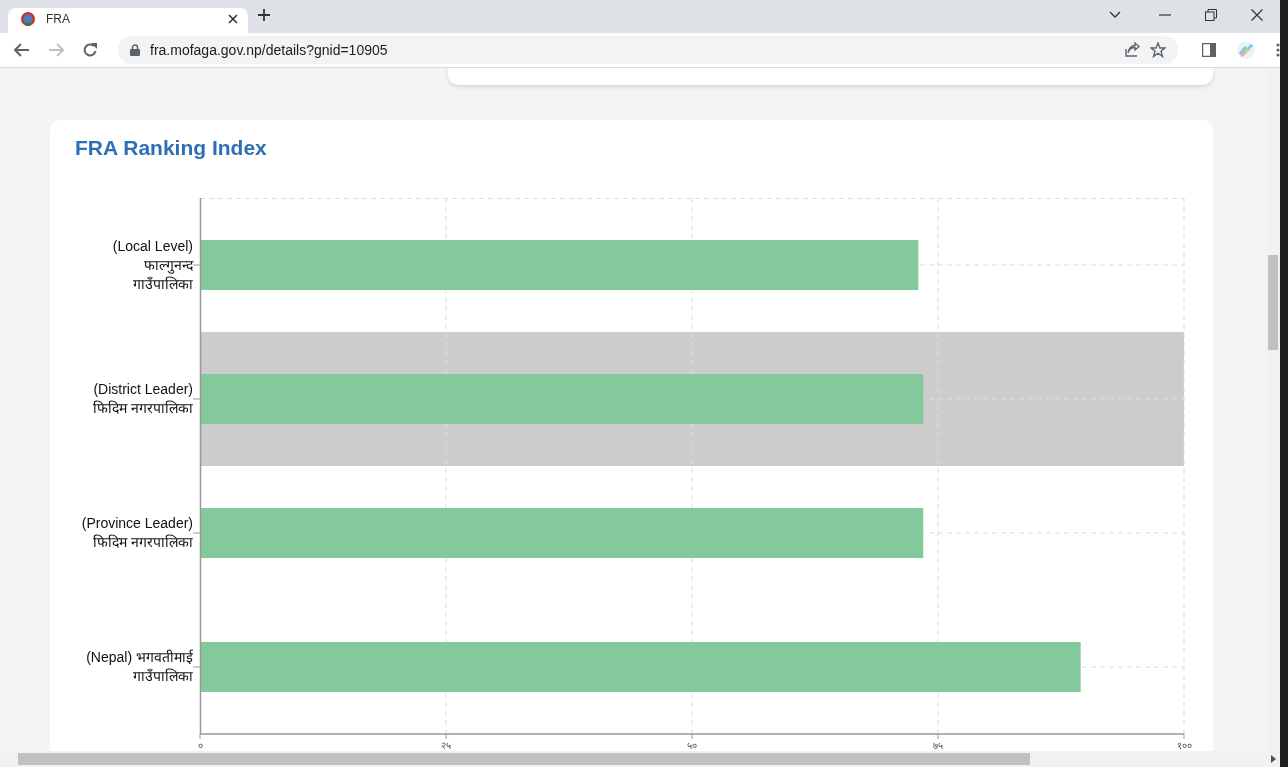 The height and width of the screenshot is (767, 1288). Describe the element at coordinates (692, 745) in the screenshot. I see `tick-label: ५०` at that location.